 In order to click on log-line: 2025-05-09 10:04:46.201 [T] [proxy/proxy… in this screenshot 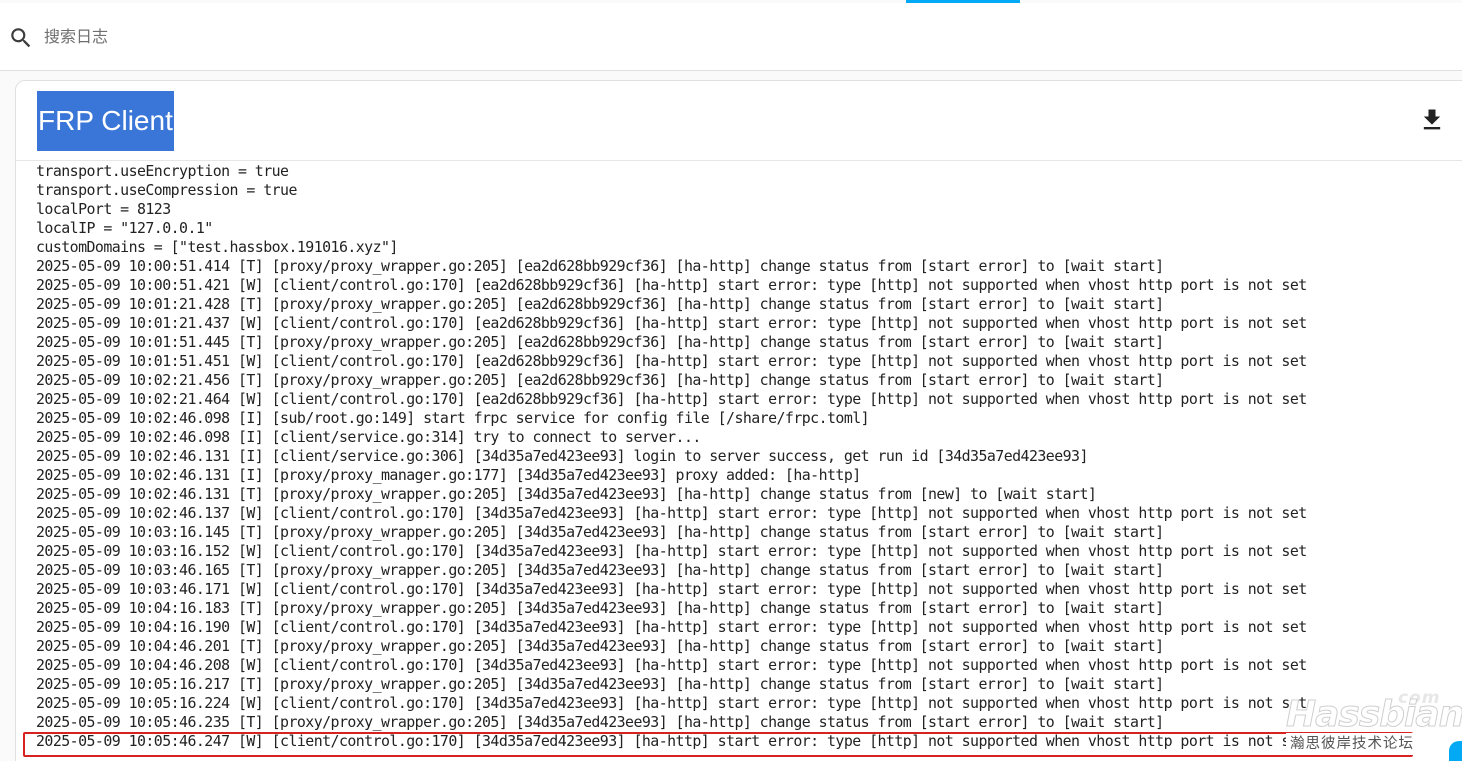, I will do `click(600, 646)`.